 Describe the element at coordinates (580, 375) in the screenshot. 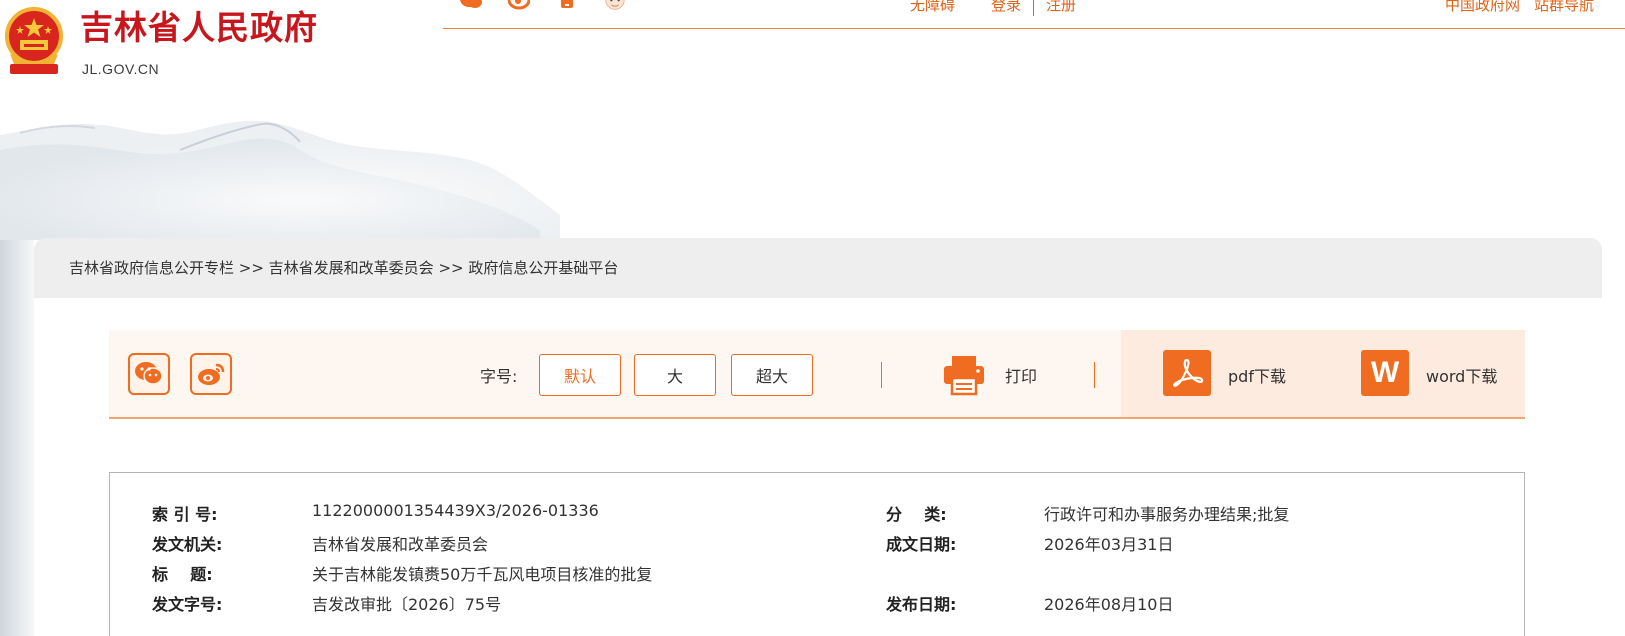

I see `font-size-default-button: 默认` at that location.